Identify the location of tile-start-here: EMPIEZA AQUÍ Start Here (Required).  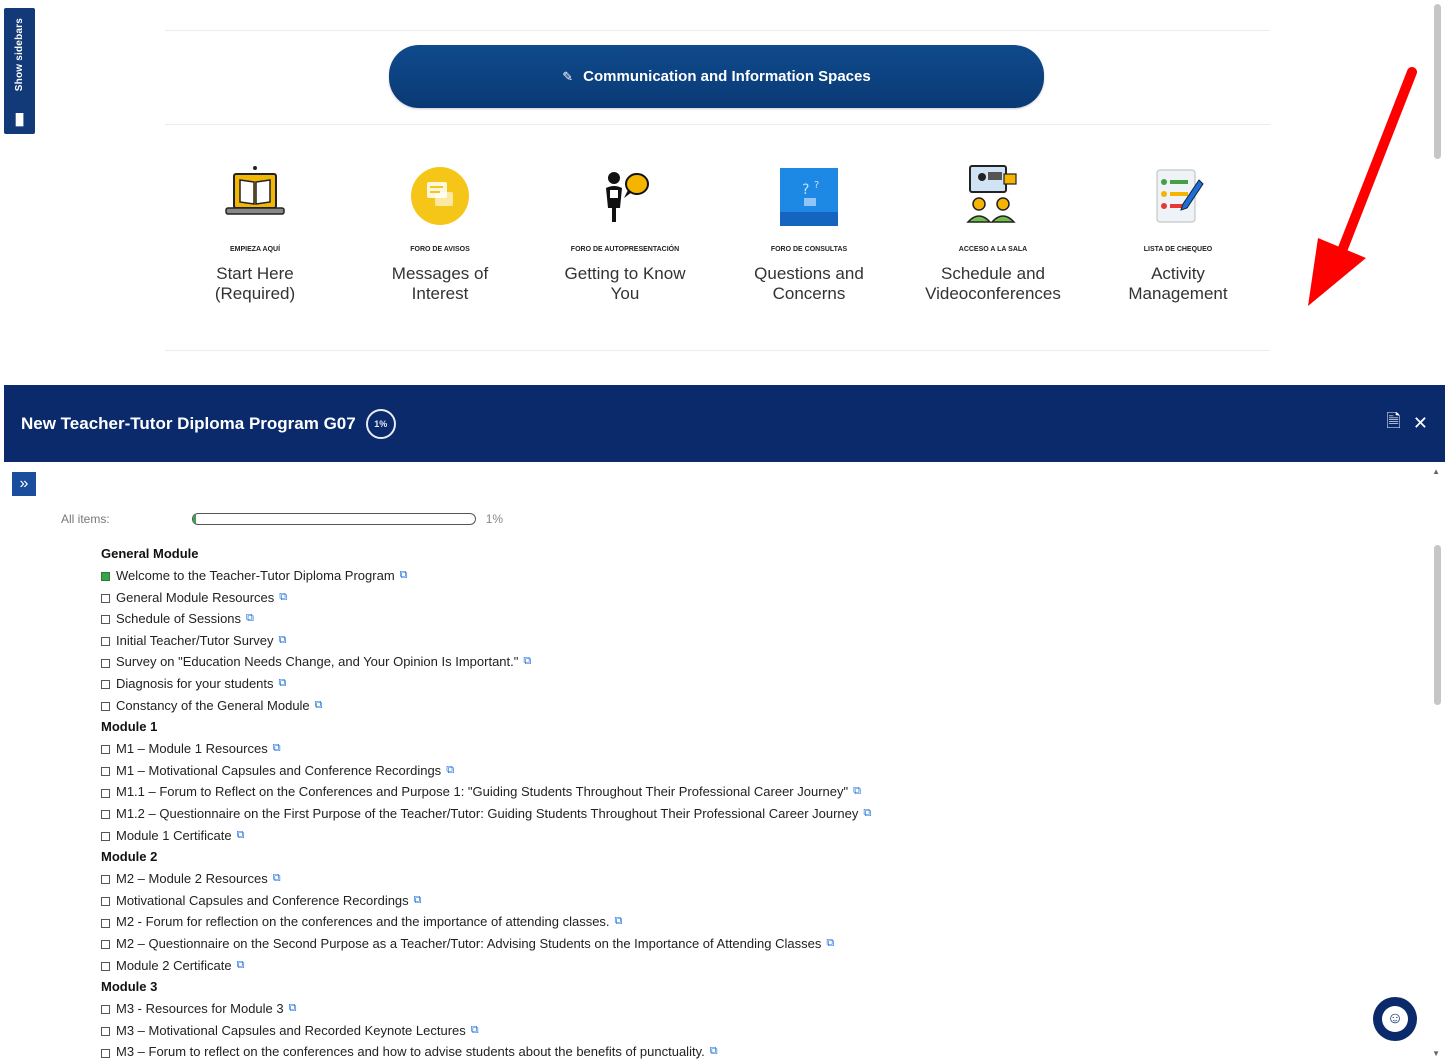
(255, 232).